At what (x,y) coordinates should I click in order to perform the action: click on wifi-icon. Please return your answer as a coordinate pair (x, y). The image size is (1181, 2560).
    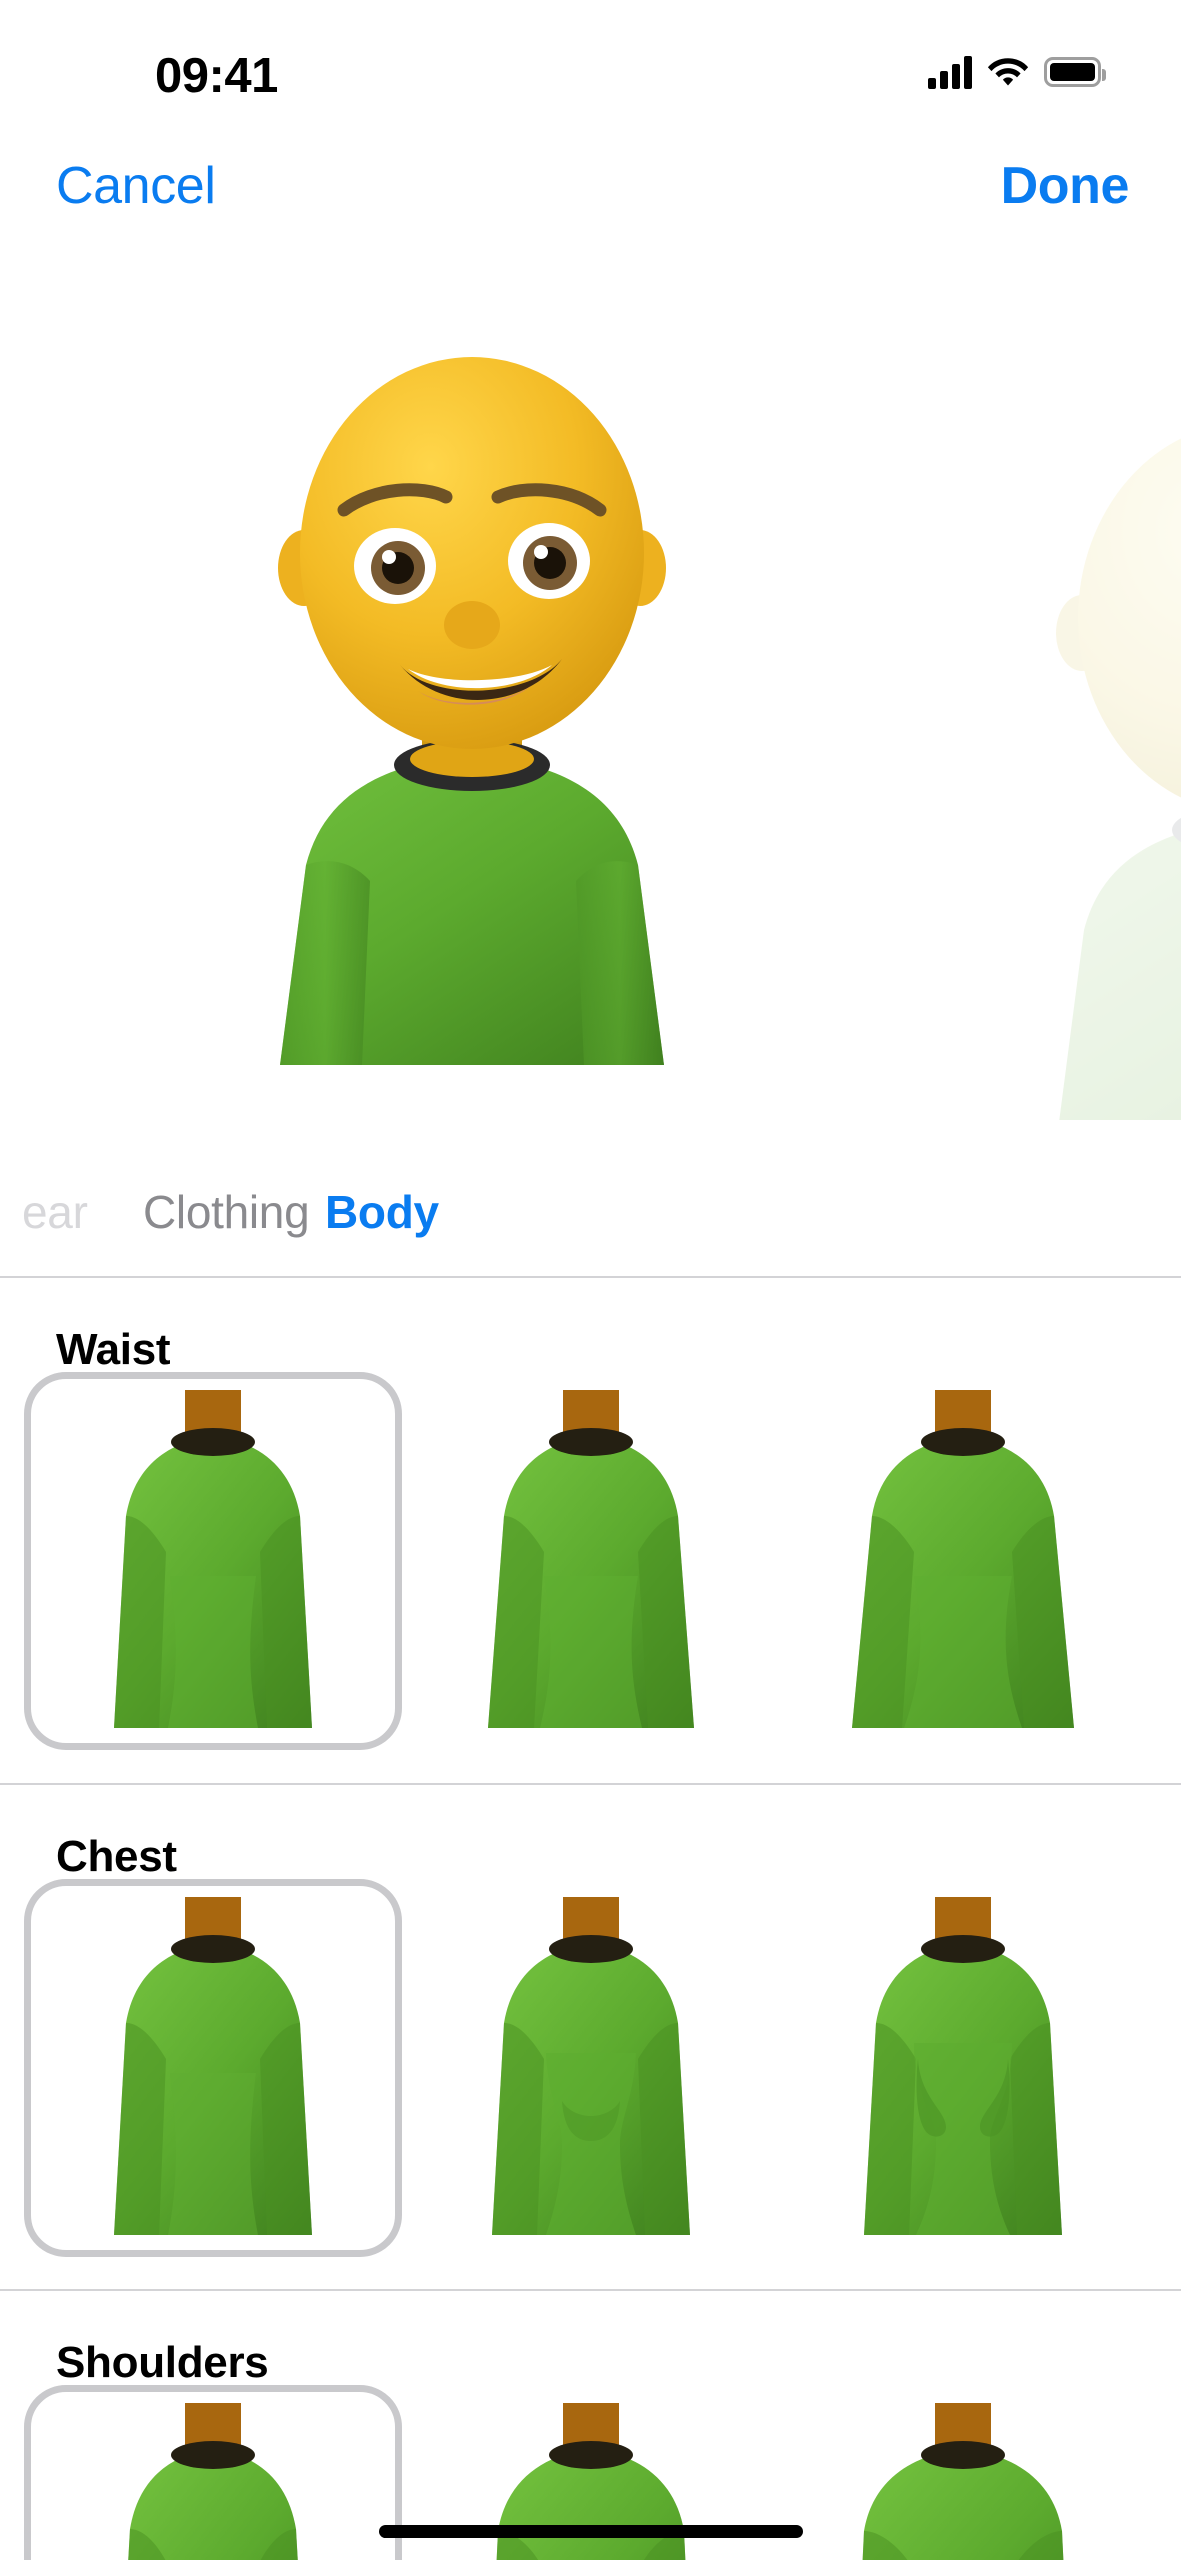
    Looking at the image, I should click on (1008, 72).